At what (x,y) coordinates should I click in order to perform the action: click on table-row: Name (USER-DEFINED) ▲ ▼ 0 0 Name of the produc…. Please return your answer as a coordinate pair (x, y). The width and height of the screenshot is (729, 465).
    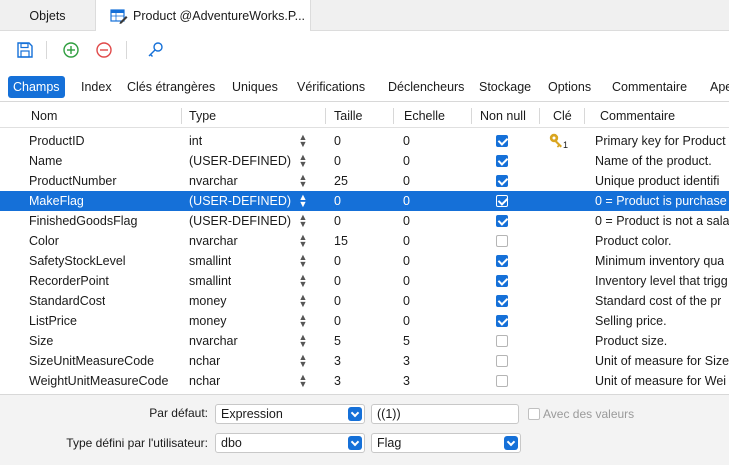
    Looking at the image, I should click on (364, 161).